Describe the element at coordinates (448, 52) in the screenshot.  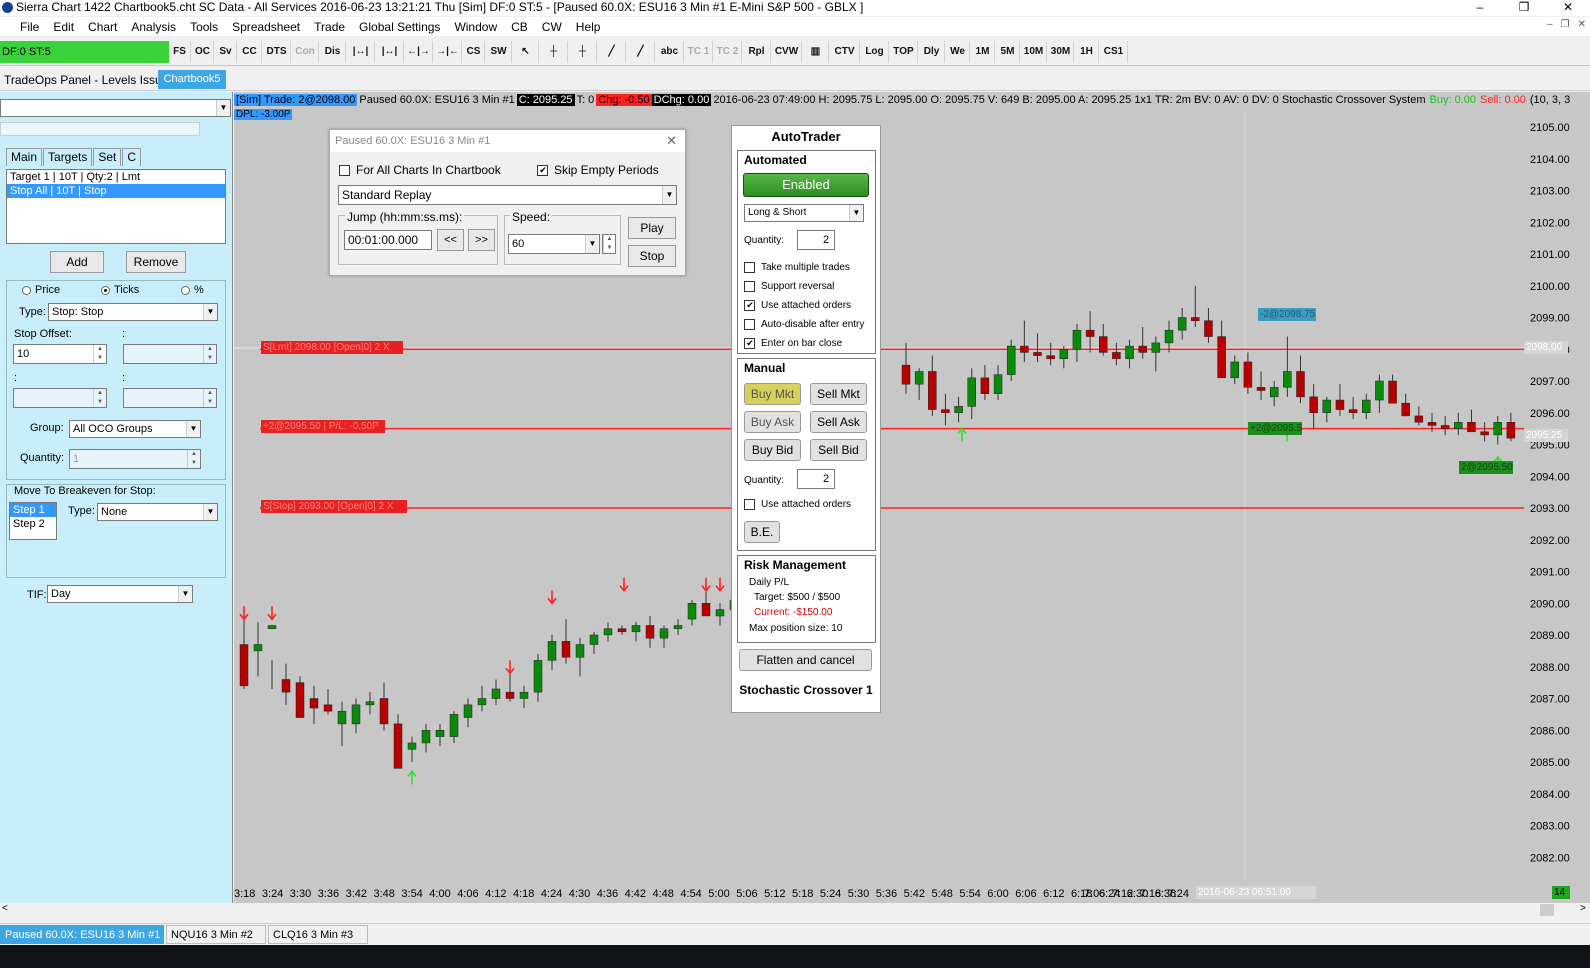
I see `toolbar-button-10: →|←` at that location.